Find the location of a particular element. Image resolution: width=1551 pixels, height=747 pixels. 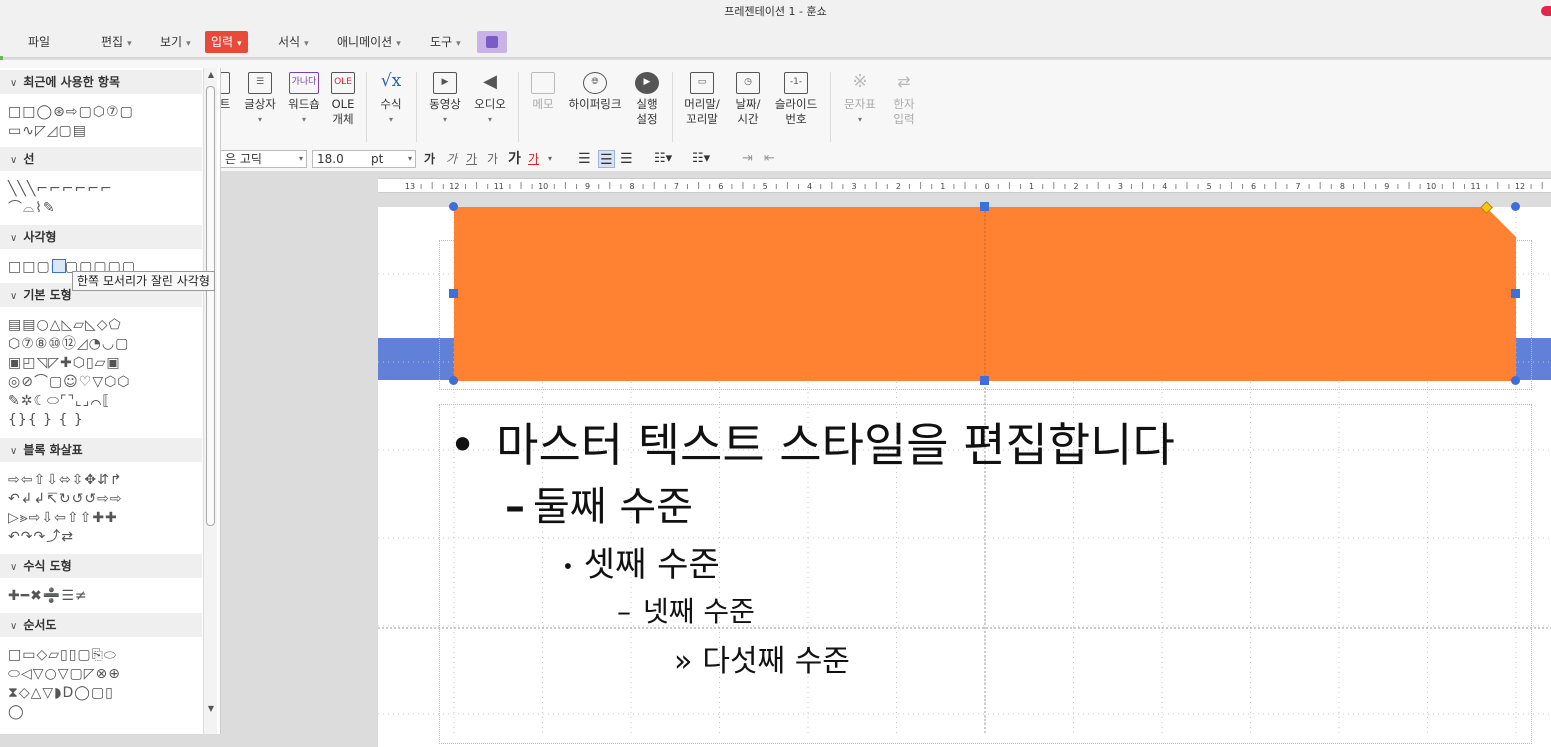

align-center-icon: ☰ is located at coordinates (606, 159).